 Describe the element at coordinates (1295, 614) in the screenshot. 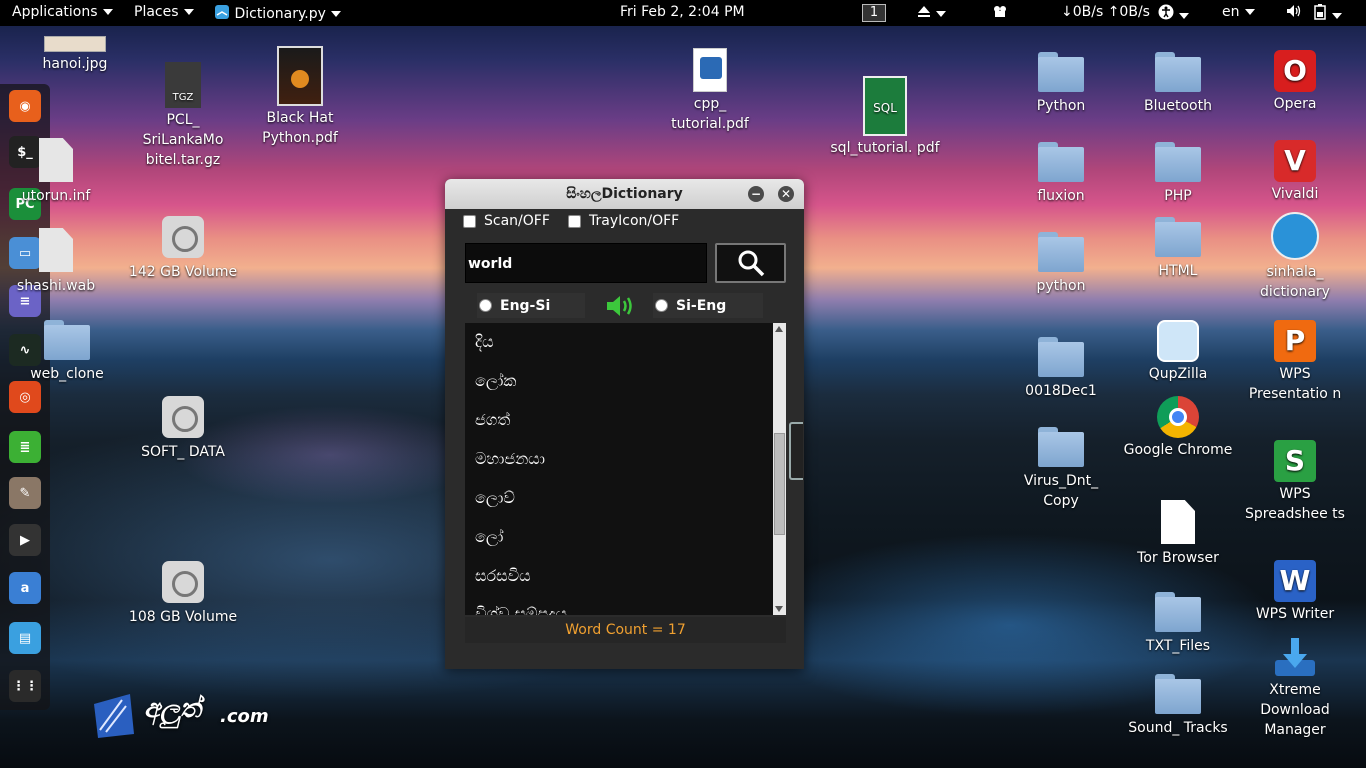

I see `desktop-icon-label: WPS Writer` at that location.